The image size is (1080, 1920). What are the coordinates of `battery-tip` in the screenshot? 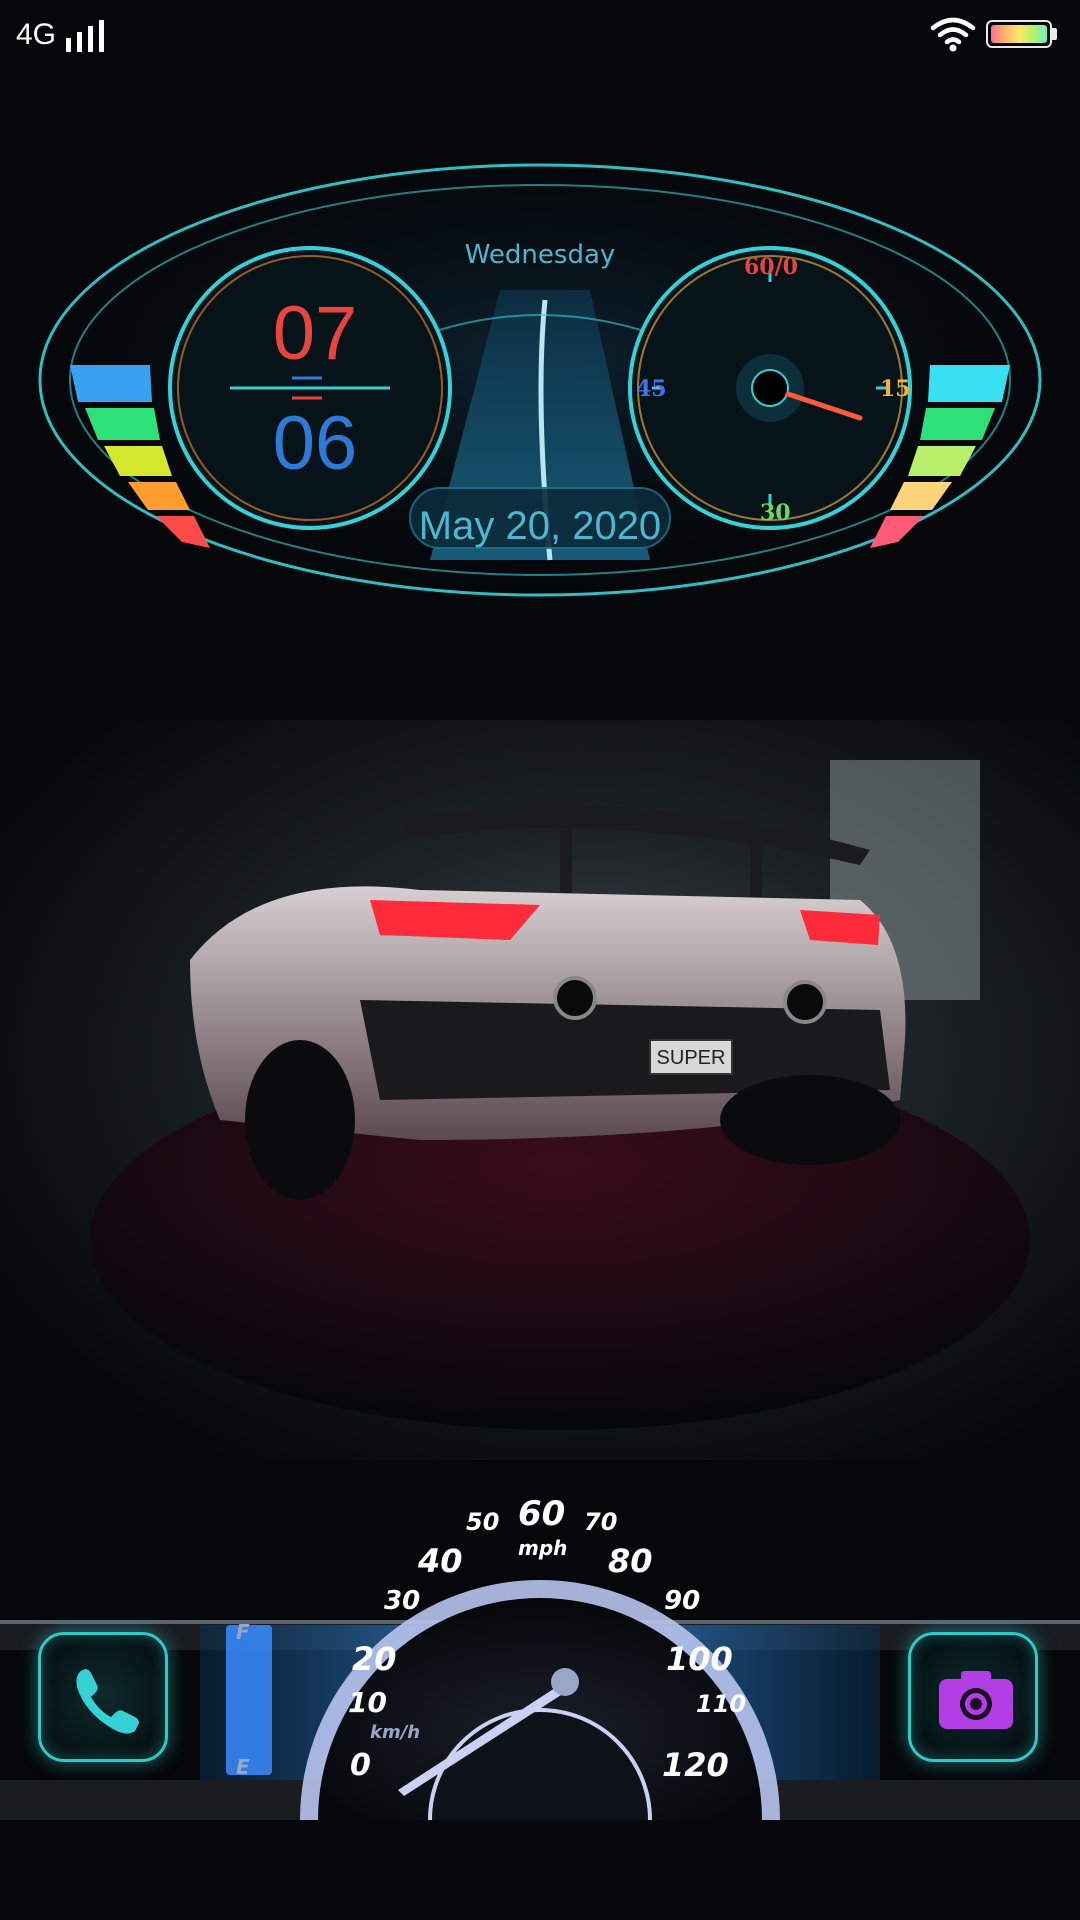 It's located at (1054, 34).